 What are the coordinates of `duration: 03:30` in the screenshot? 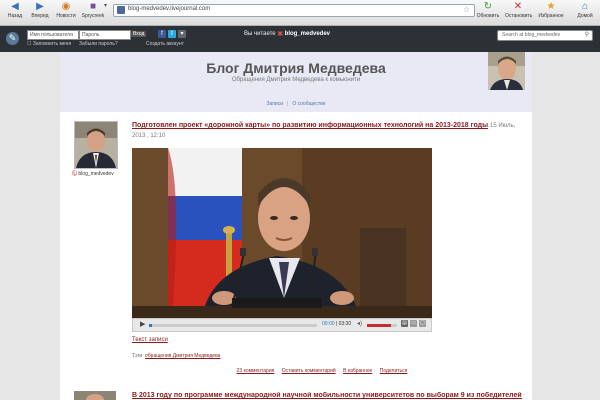 It's located at (345, 324).